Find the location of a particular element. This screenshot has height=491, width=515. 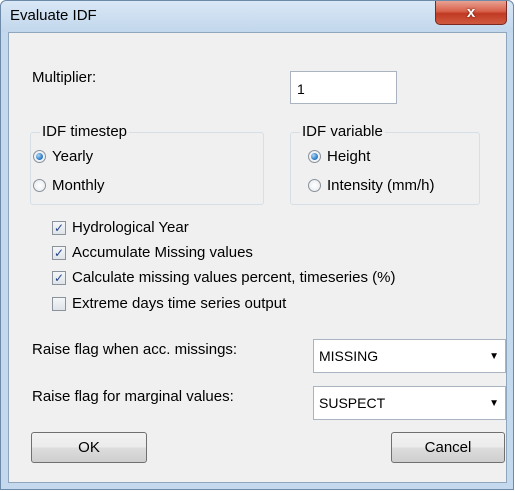

close-icon: x is located at coordinates (471, 12).